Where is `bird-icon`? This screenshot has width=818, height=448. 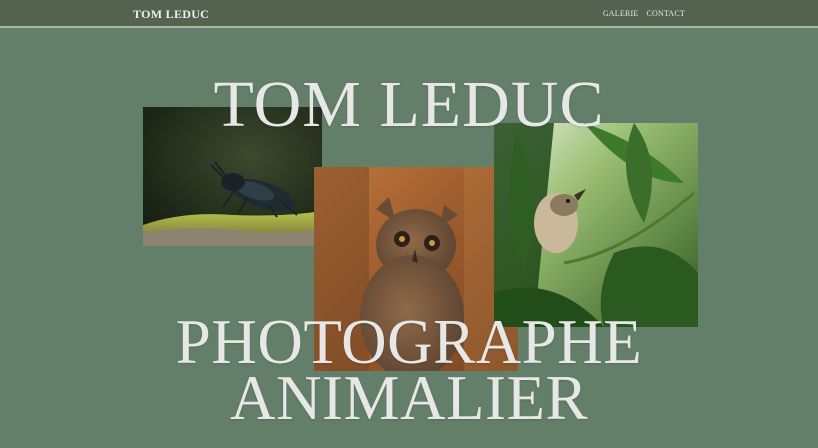 bird-icon is located at coordinates (596, 225).